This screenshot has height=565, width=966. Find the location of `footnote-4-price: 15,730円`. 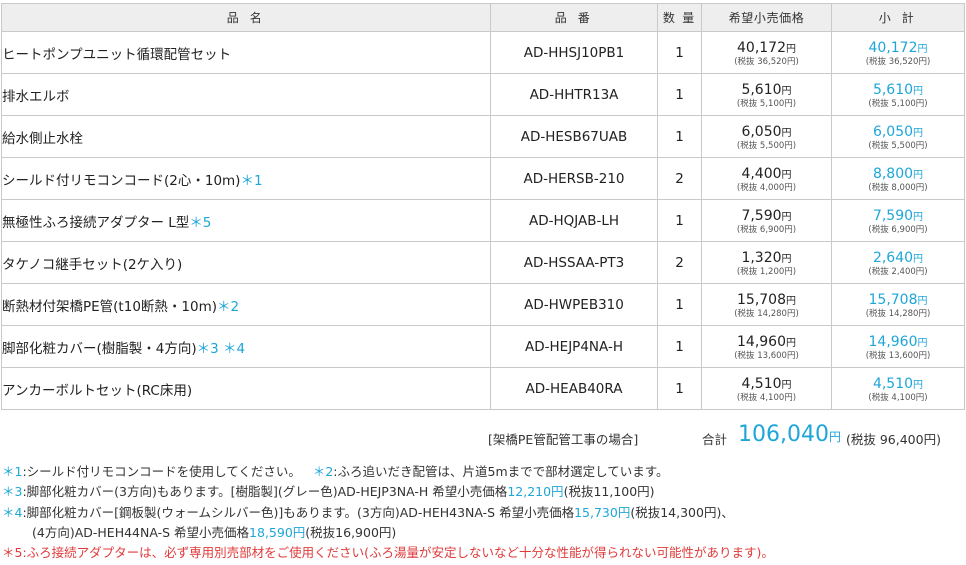

footnote-4-price: 15,730円 is located at coordinates (602, 512).